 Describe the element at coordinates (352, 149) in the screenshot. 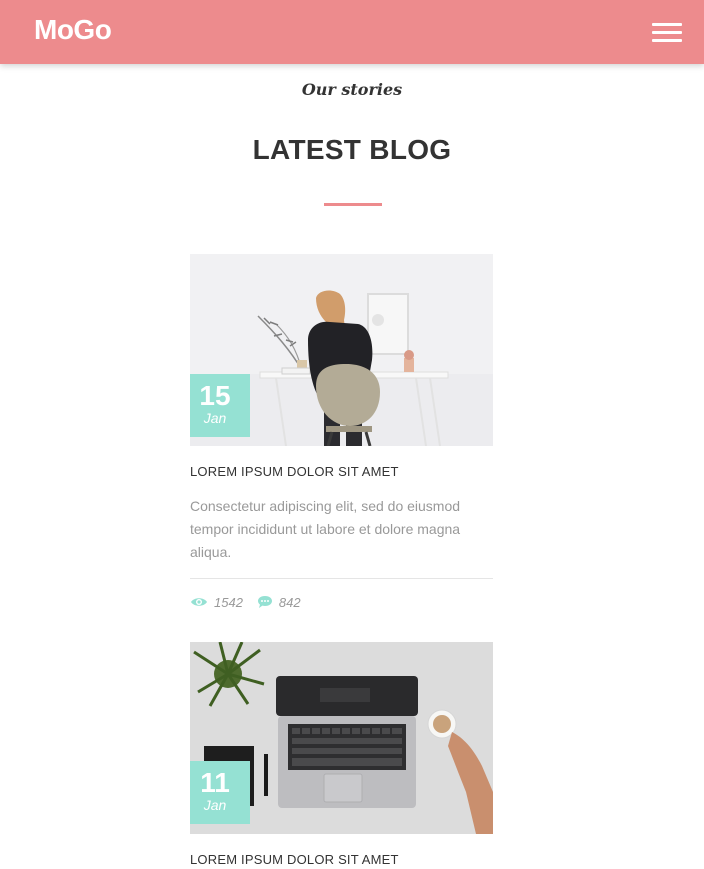

I see `section-title: LATEST BLOG` at that location.